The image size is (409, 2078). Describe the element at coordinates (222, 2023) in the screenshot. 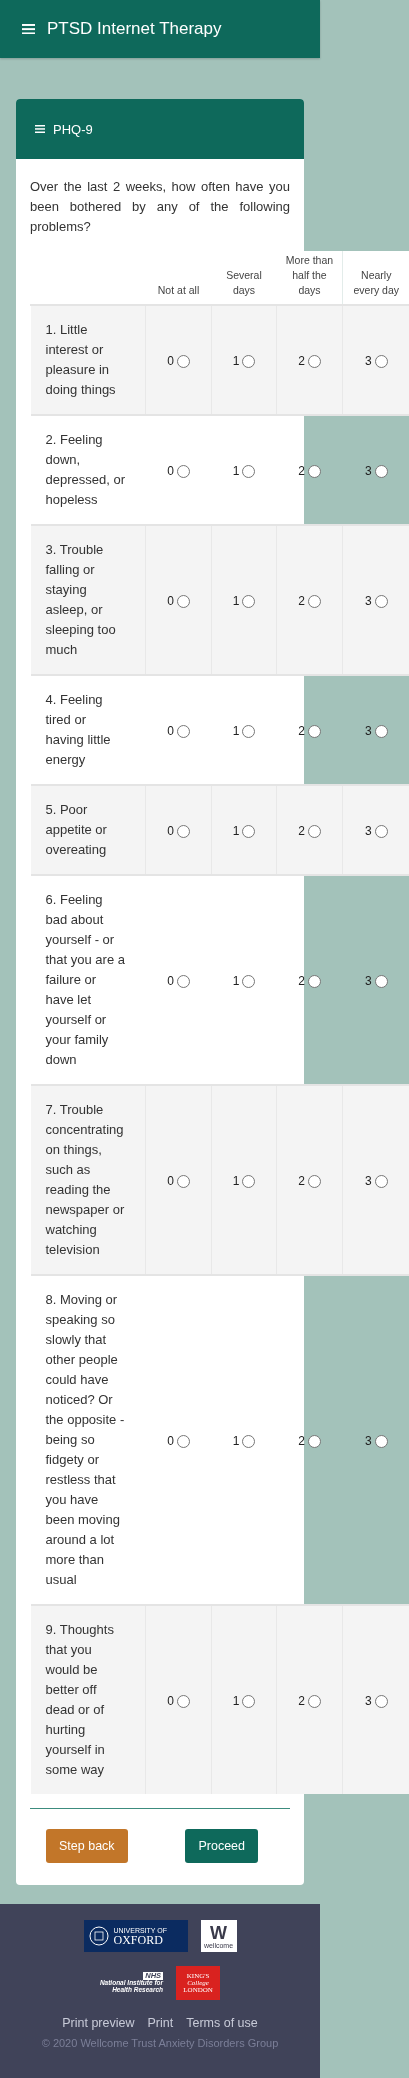

I see `footer-link: Terms of use` at that location.